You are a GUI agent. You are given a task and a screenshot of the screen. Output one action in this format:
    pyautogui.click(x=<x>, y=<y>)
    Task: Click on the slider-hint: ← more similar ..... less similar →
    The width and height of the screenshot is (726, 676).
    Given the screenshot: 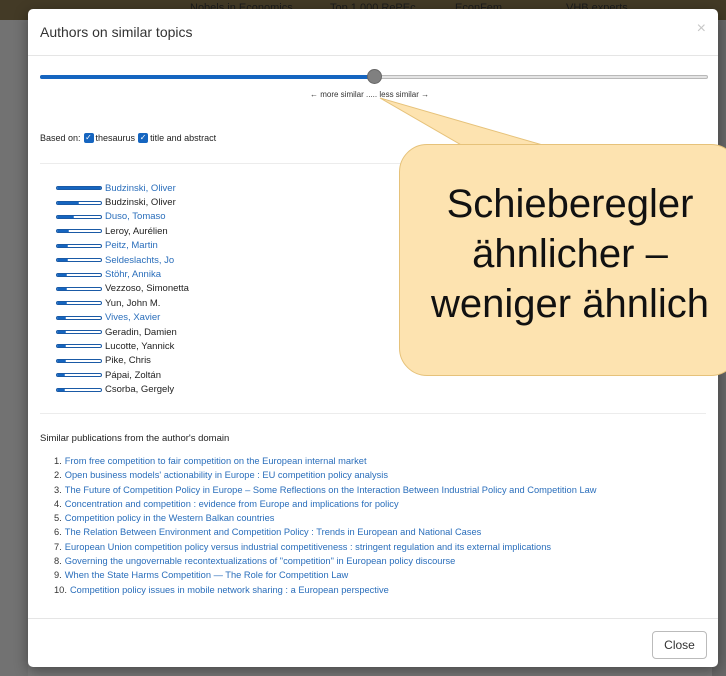 What is the action you would take?
    pyautogui.click(x=370, y=94)
    